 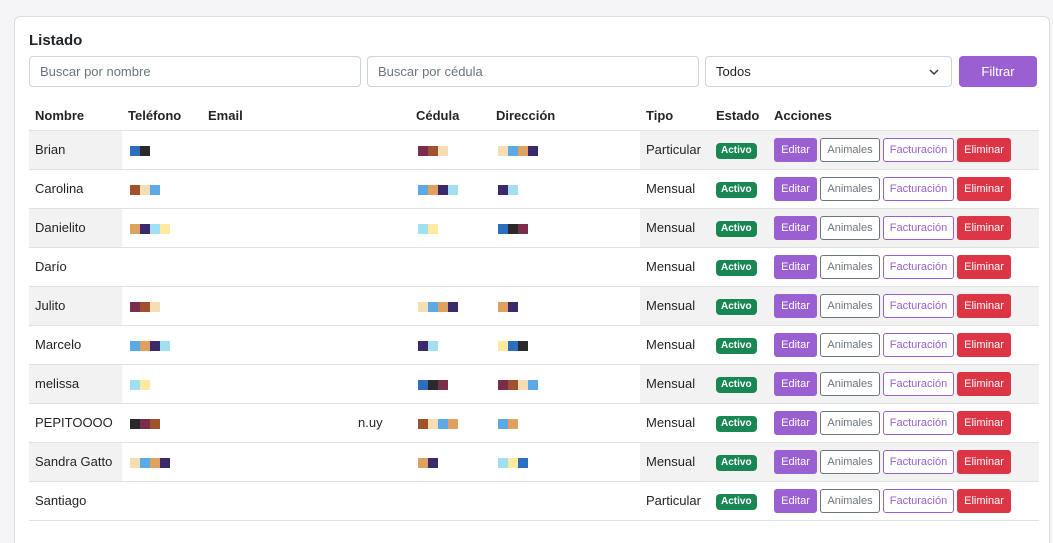 What do you see at coordinates (998, 71) in the screenshot?
I see `filter-button: Filtrar` at bounding box center [998, 71].